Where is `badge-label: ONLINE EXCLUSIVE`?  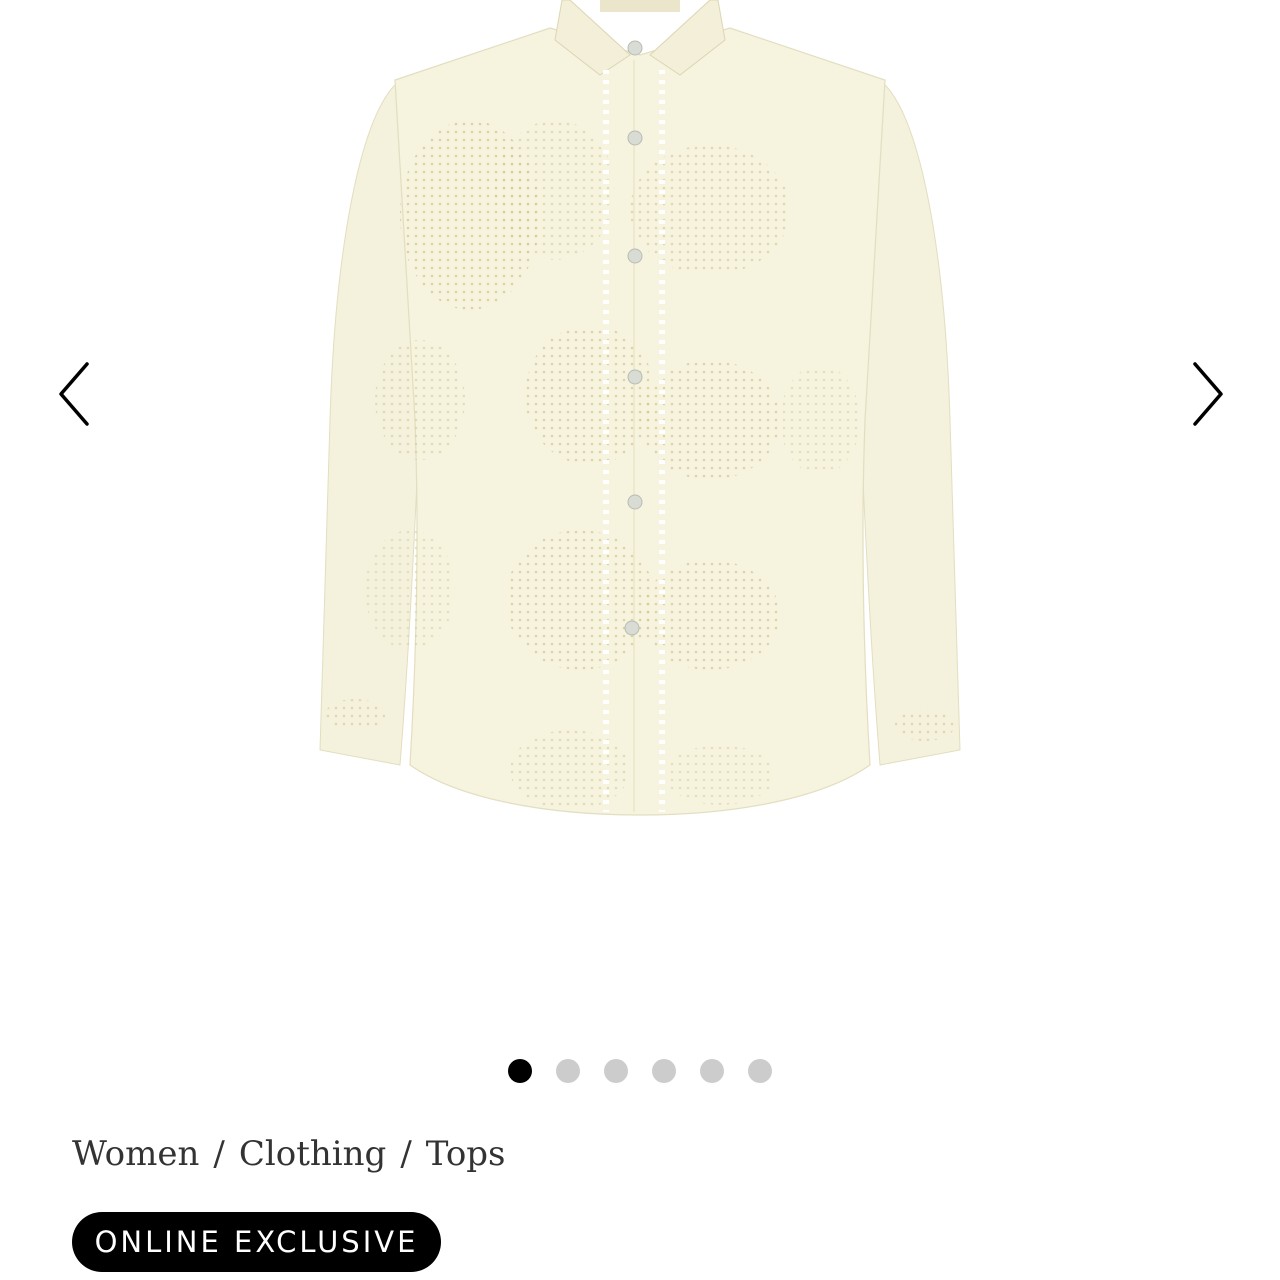
badge-label: ONLINE EXCLUSIVE is located at coordinates (256, 1242).